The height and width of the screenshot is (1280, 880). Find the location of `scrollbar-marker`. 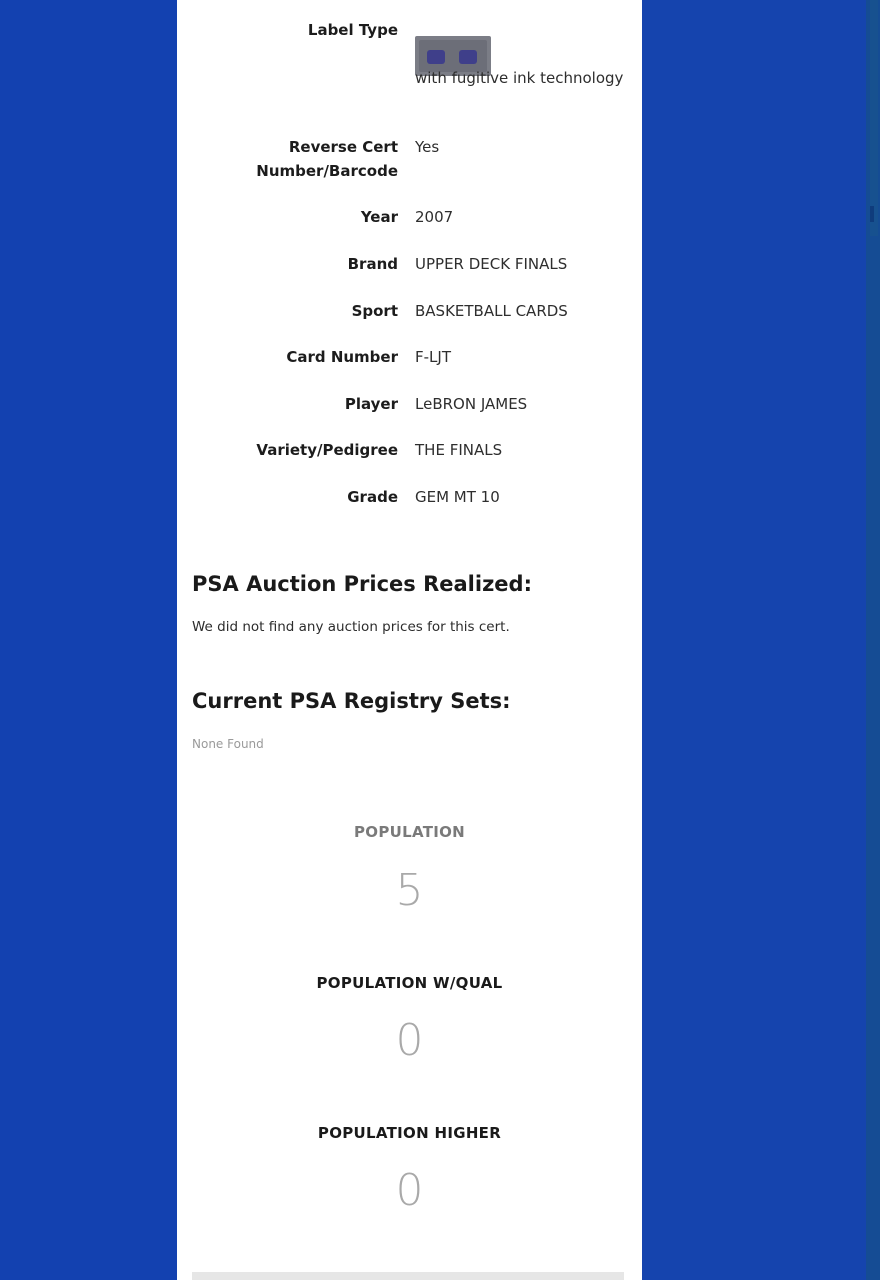

scrollbar-marker is located at coordinates (872, 214).